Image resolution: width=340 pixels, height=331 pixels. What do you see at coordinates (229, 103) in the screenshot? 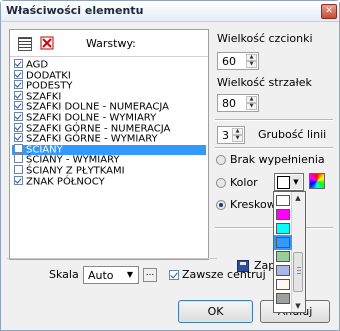
I see `arrow-size-value: 80` at bounding box center [229, 103].